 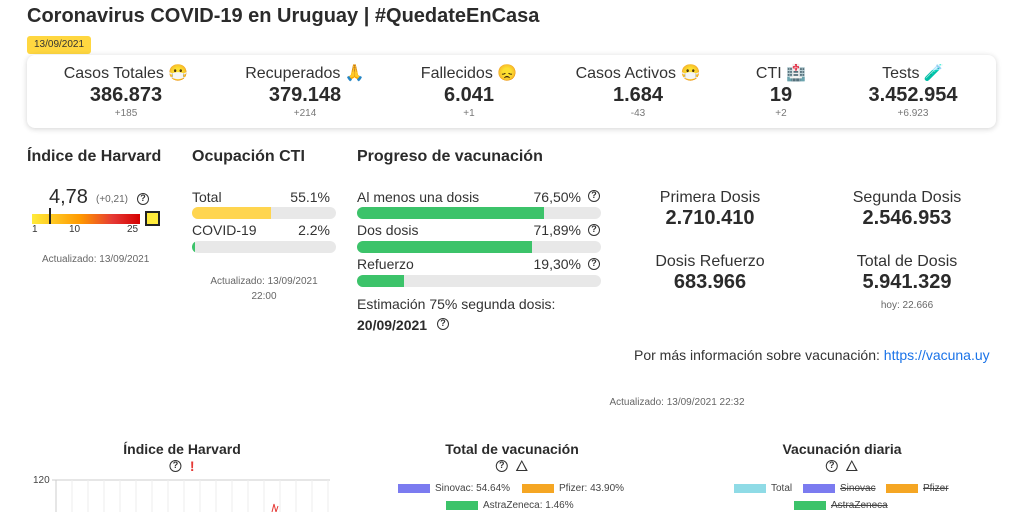 I want to click on vacc-info-link: https://vacuna.uy, so click(x=937, y=355).